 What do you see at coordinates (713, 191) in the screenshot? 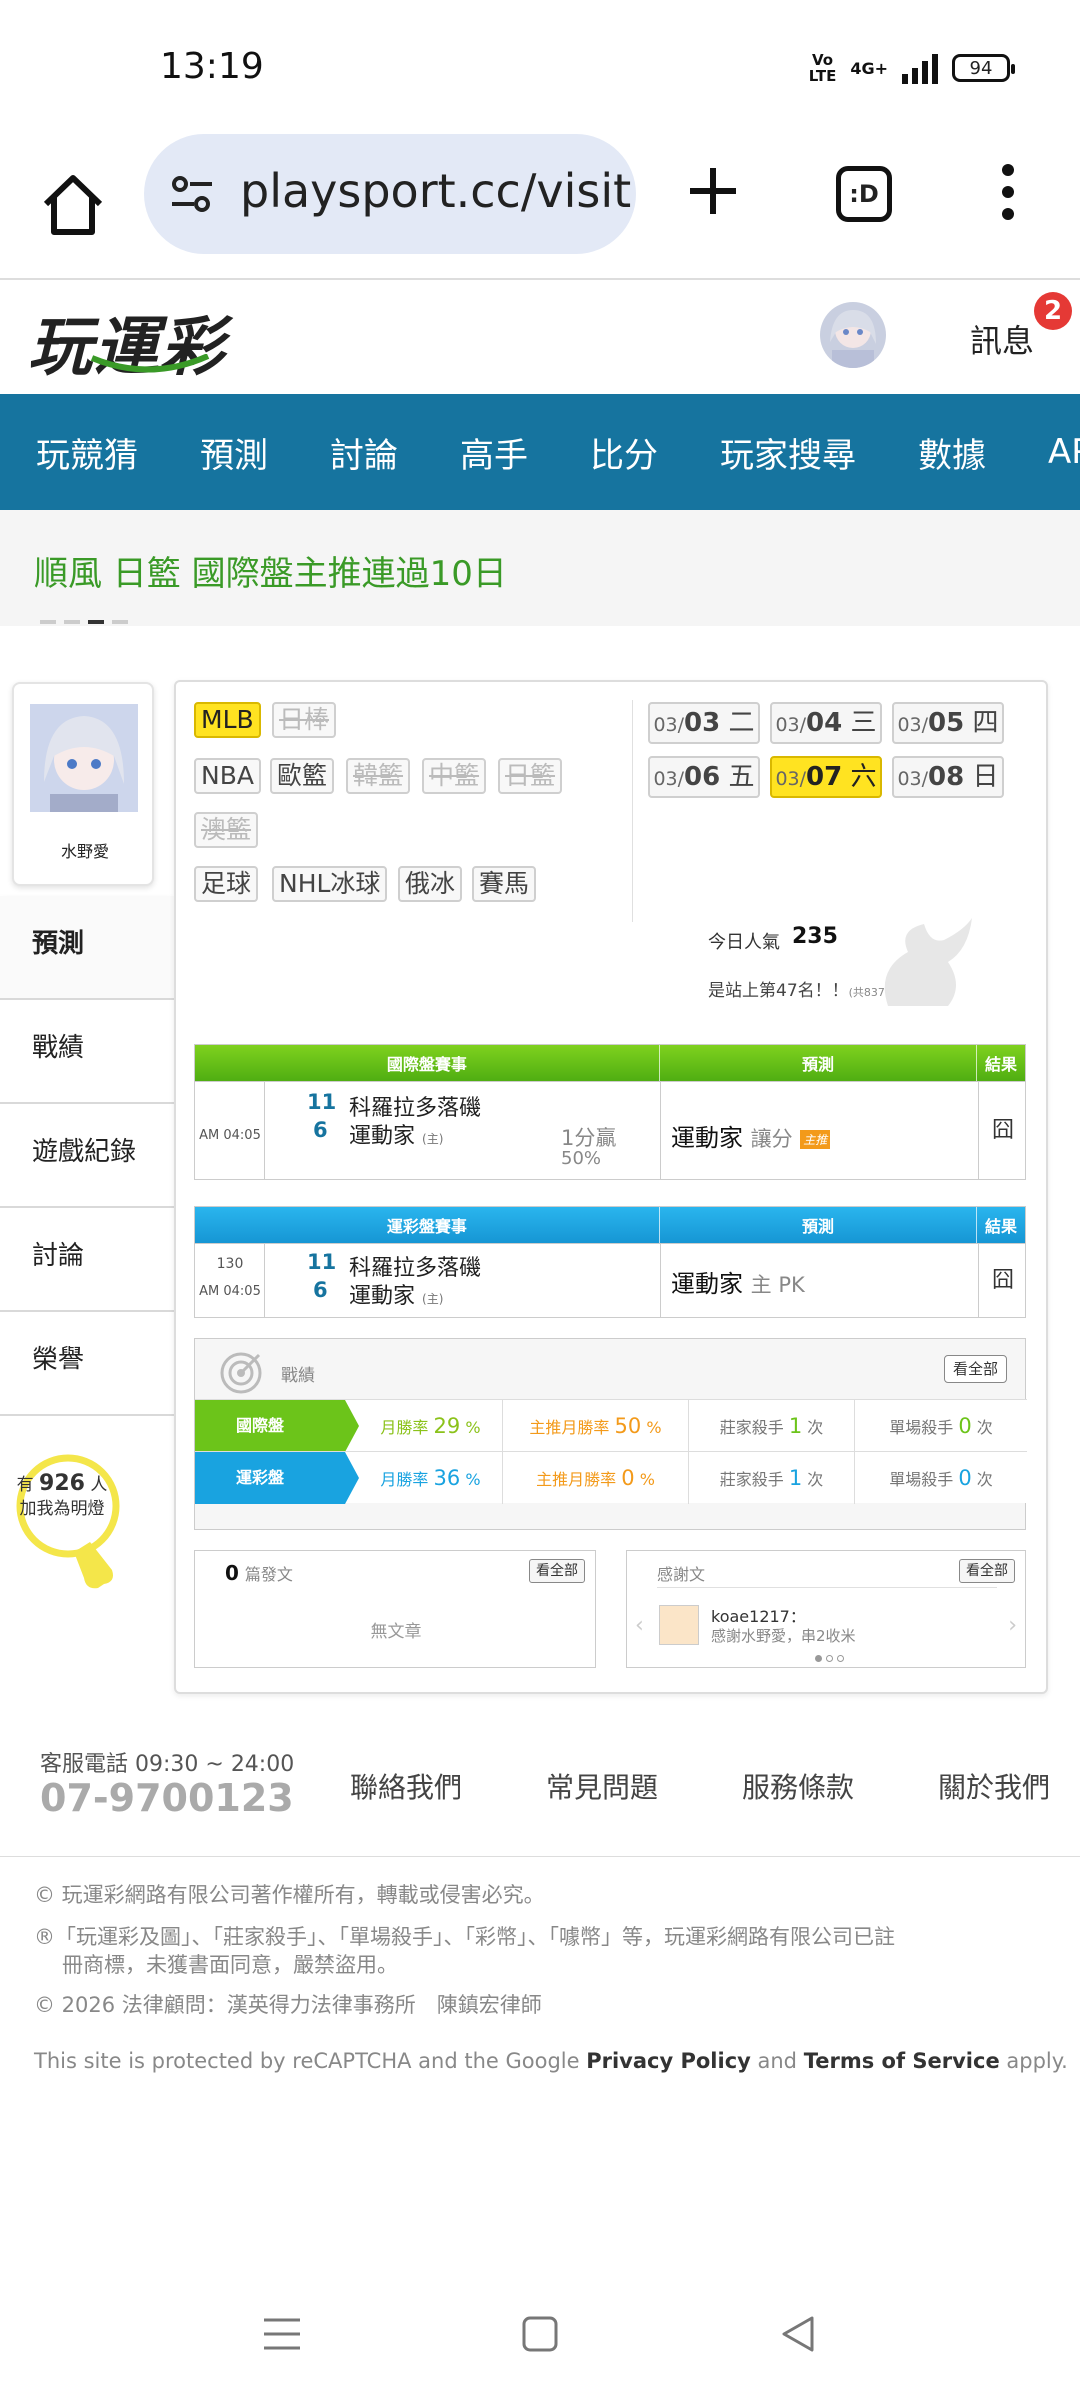
I see `new-tab-icon` at bounding box center [713, 191].